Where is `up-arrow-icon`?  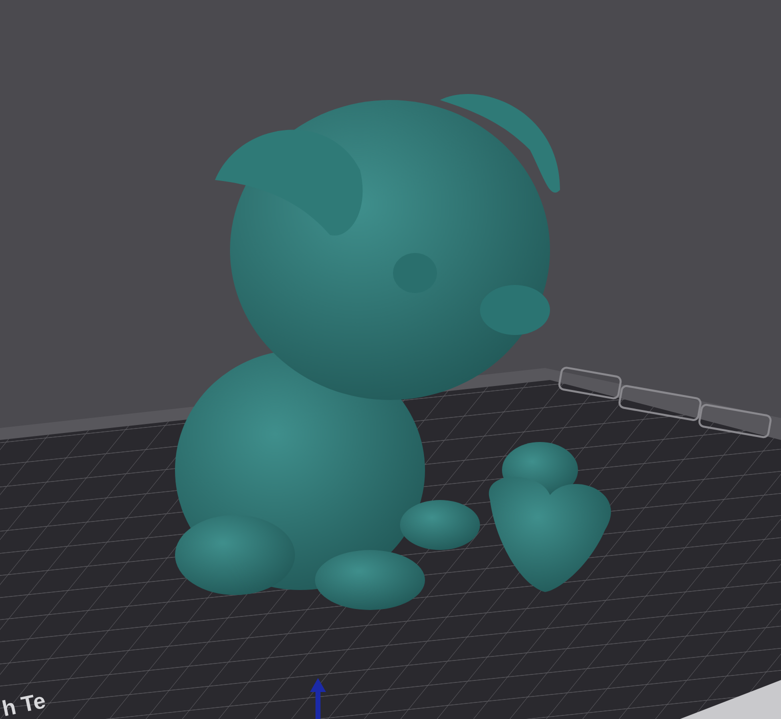 up-arrow-icon is located at coordinates (318, 698).